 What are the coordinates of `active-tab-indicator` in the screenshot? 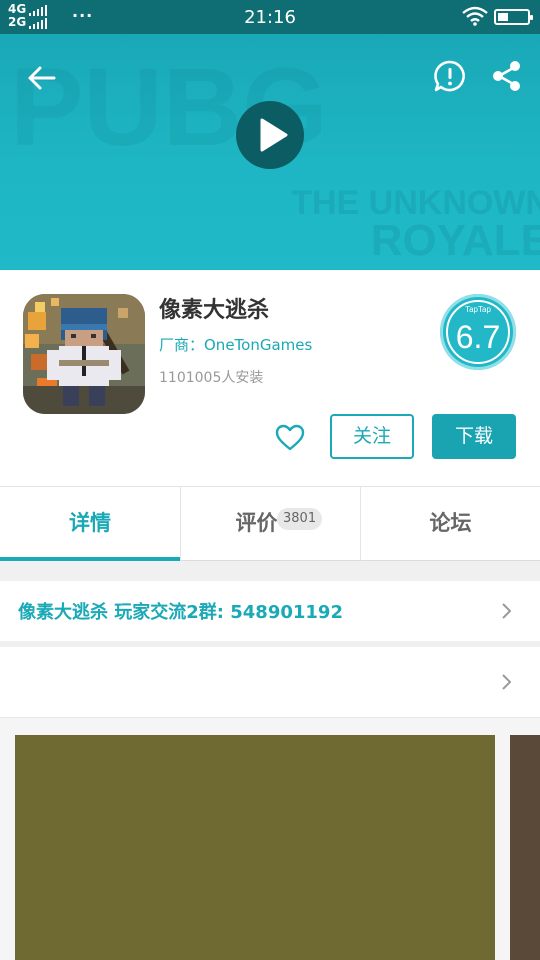 It's located at (90, 559).